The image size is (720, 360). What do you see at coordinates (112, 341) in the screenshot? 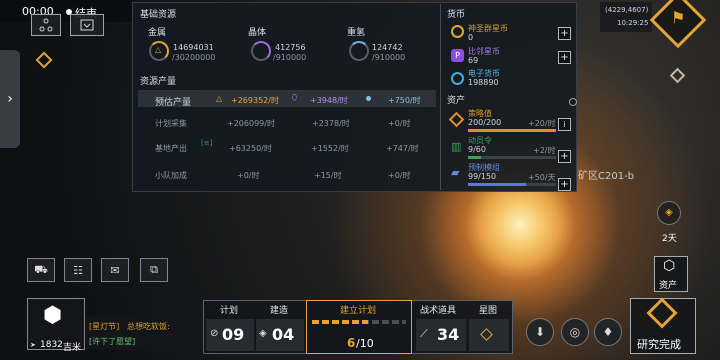
I see `chat-message: [许下了愿望]` at bounding box center [112, 341].